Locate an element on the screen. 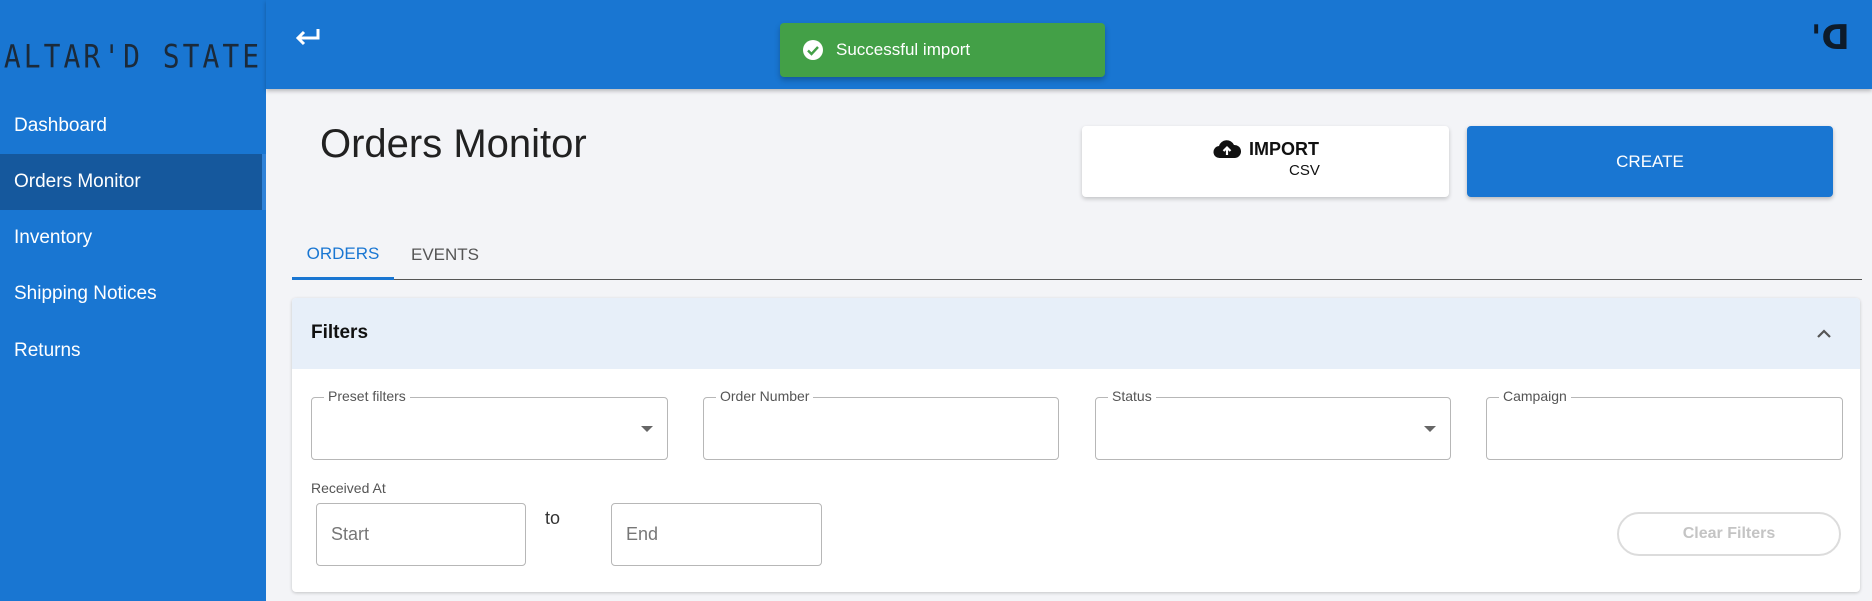  tab-bar: ORDERS EVENTS is located at coordinates (1077, 255).